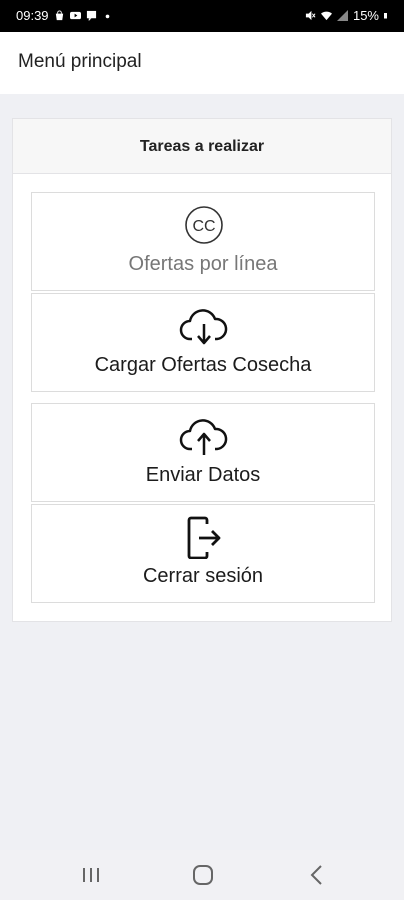  I want to click on cloud-download-icon, so click(203, 327).